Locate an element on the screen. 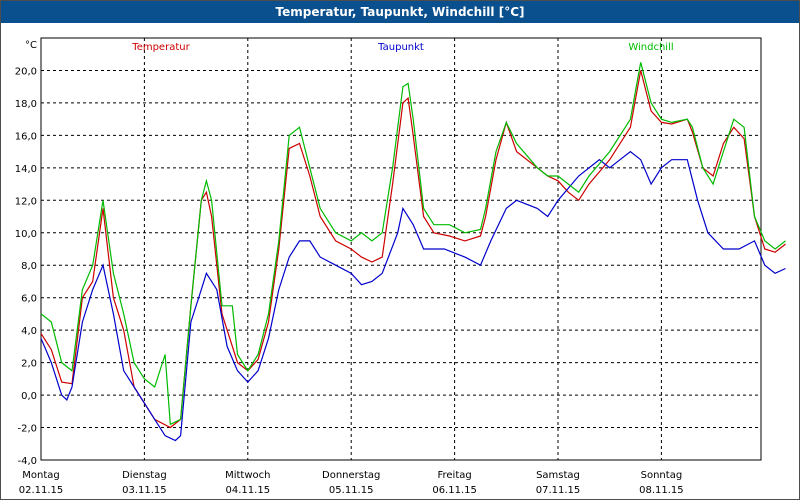 The height and width of the screenshot is (500, 800). y-tick-label: 8,0 is located at coordinates (29, 266).